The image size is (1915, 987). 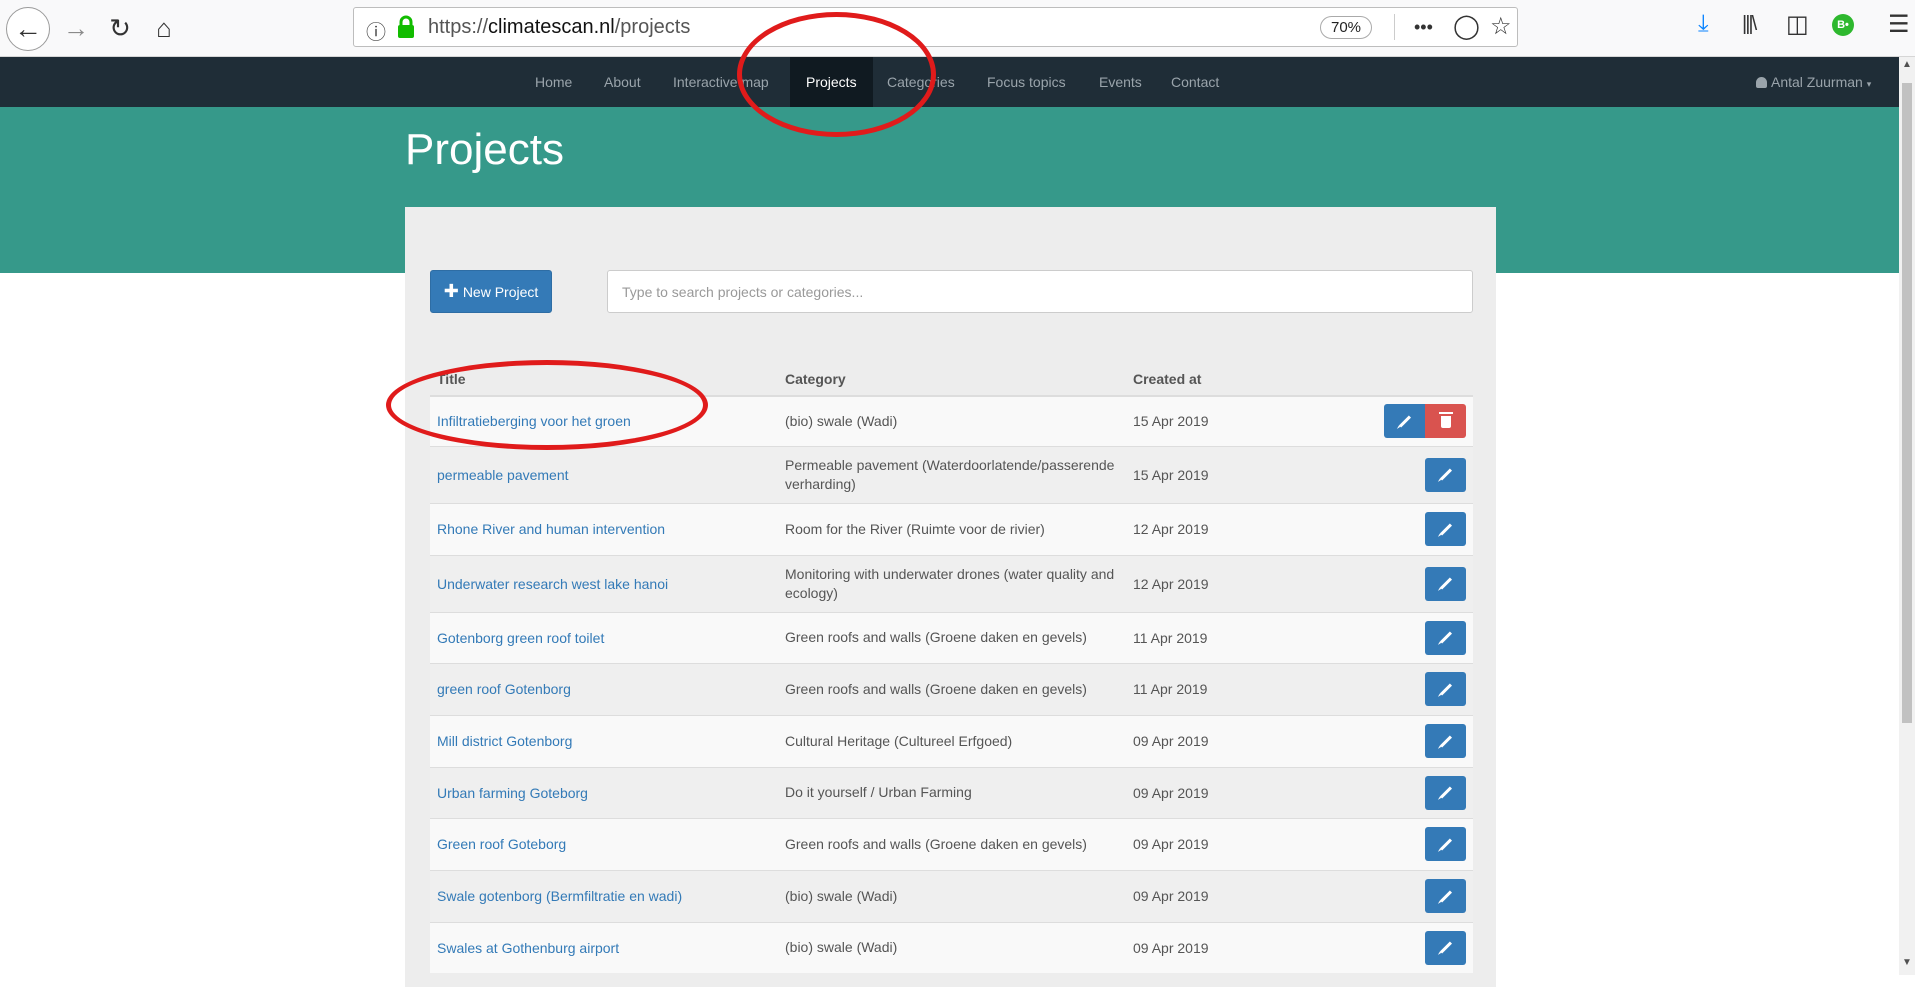 What do you see at coordinates (1394, 27) in the screenshot?
I see `separator` at bounding box center [1394, 27].